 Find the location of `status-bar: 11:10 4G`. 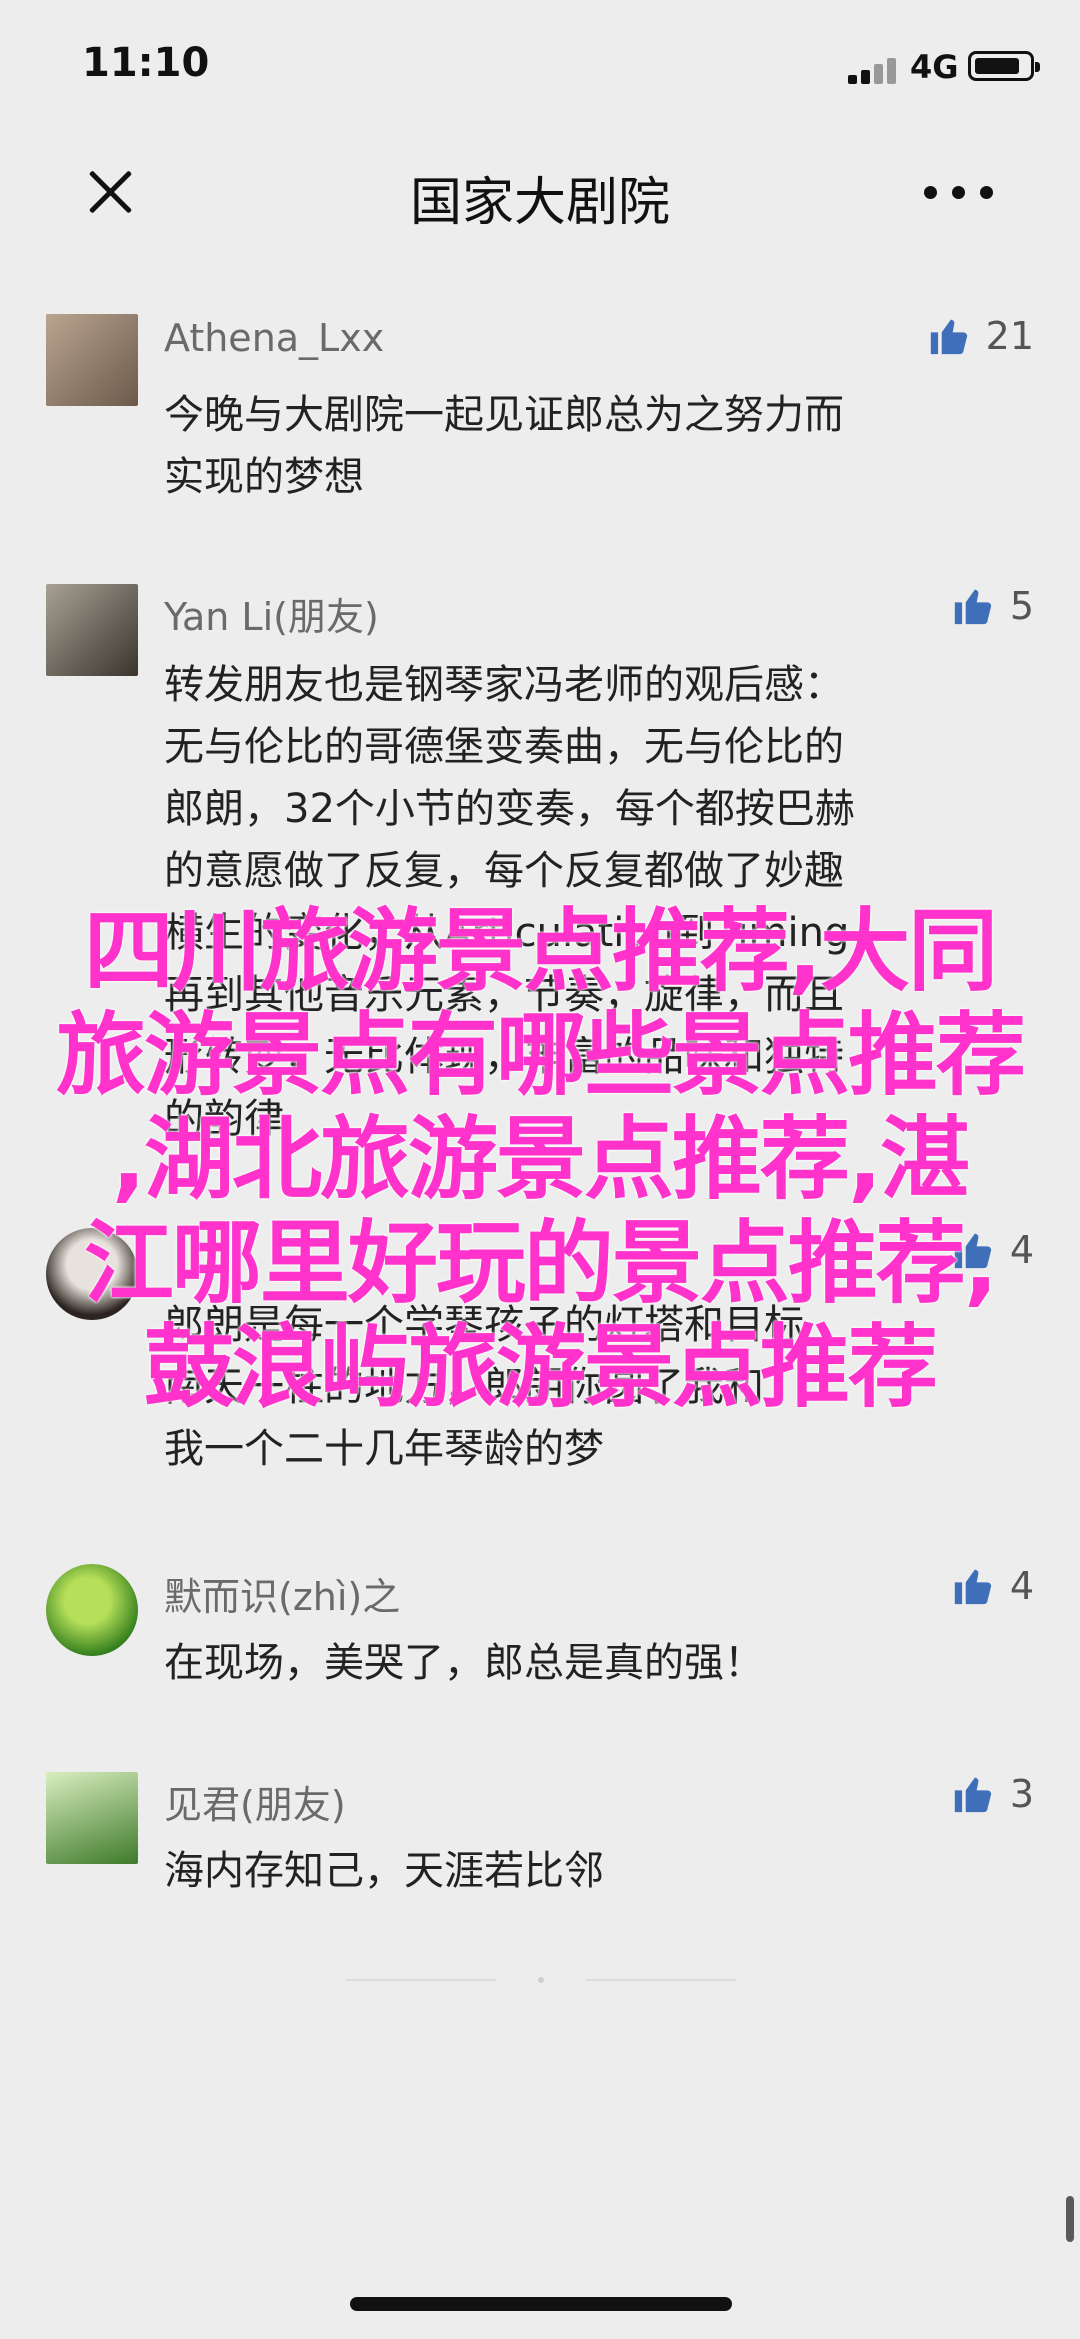

status-bar: 11:10 4G is located at coordinates (540, 65).